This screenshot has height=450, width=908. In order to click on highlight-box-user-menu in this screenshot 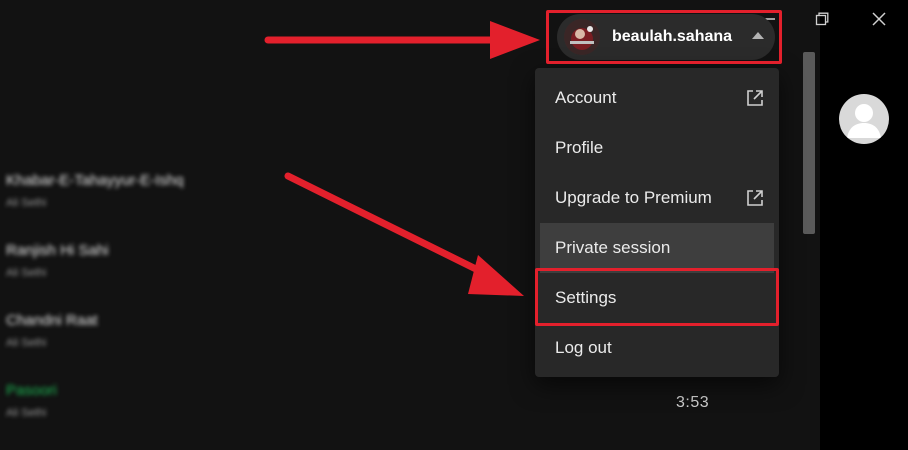, I will do `click(664, 37)`.